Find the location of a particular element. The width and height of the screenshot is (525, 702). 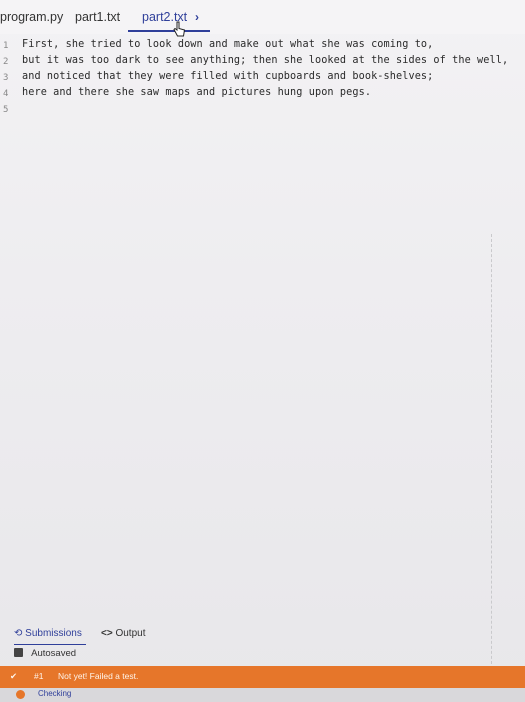

code-brackets-icon: <> is located at coordinates (107, 633).